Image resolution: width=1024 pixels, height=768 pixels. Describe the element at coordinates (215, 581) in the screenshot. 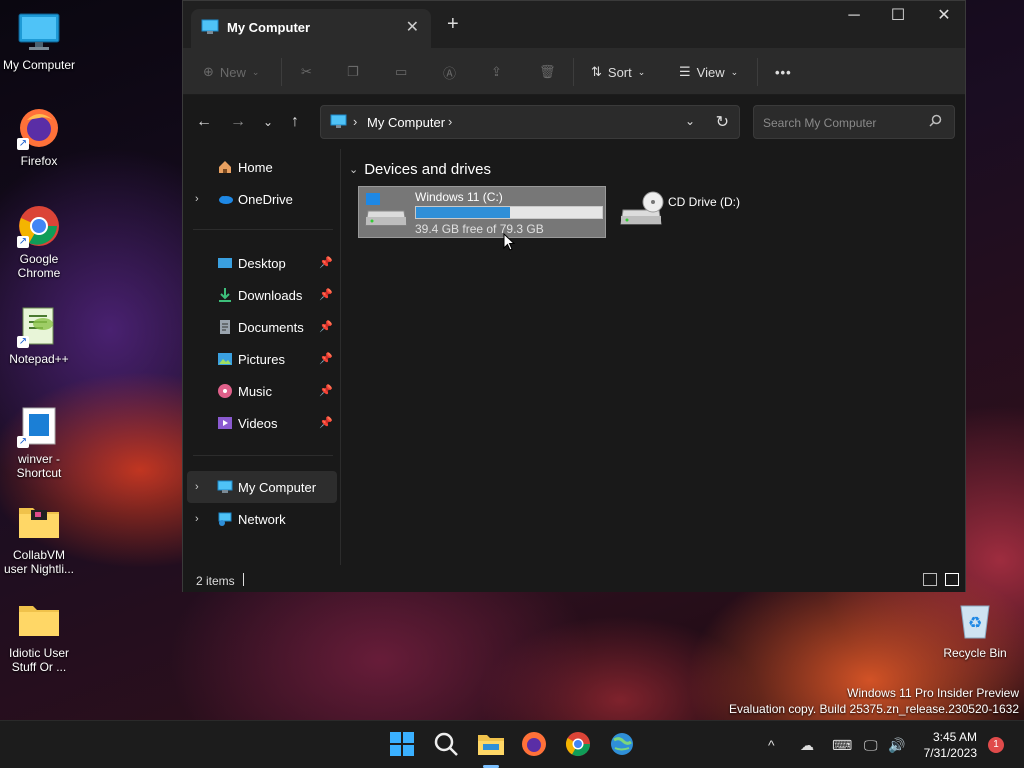

I see `item-count: 2 items` at that location.